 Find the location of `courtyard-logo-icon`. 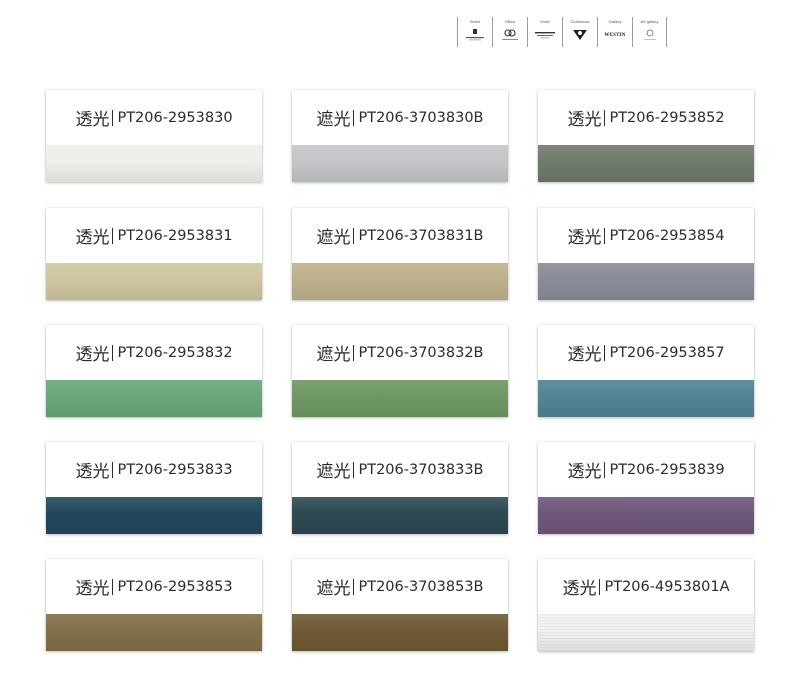

courtyard-logo-icon is located at coordinates (545, 35).